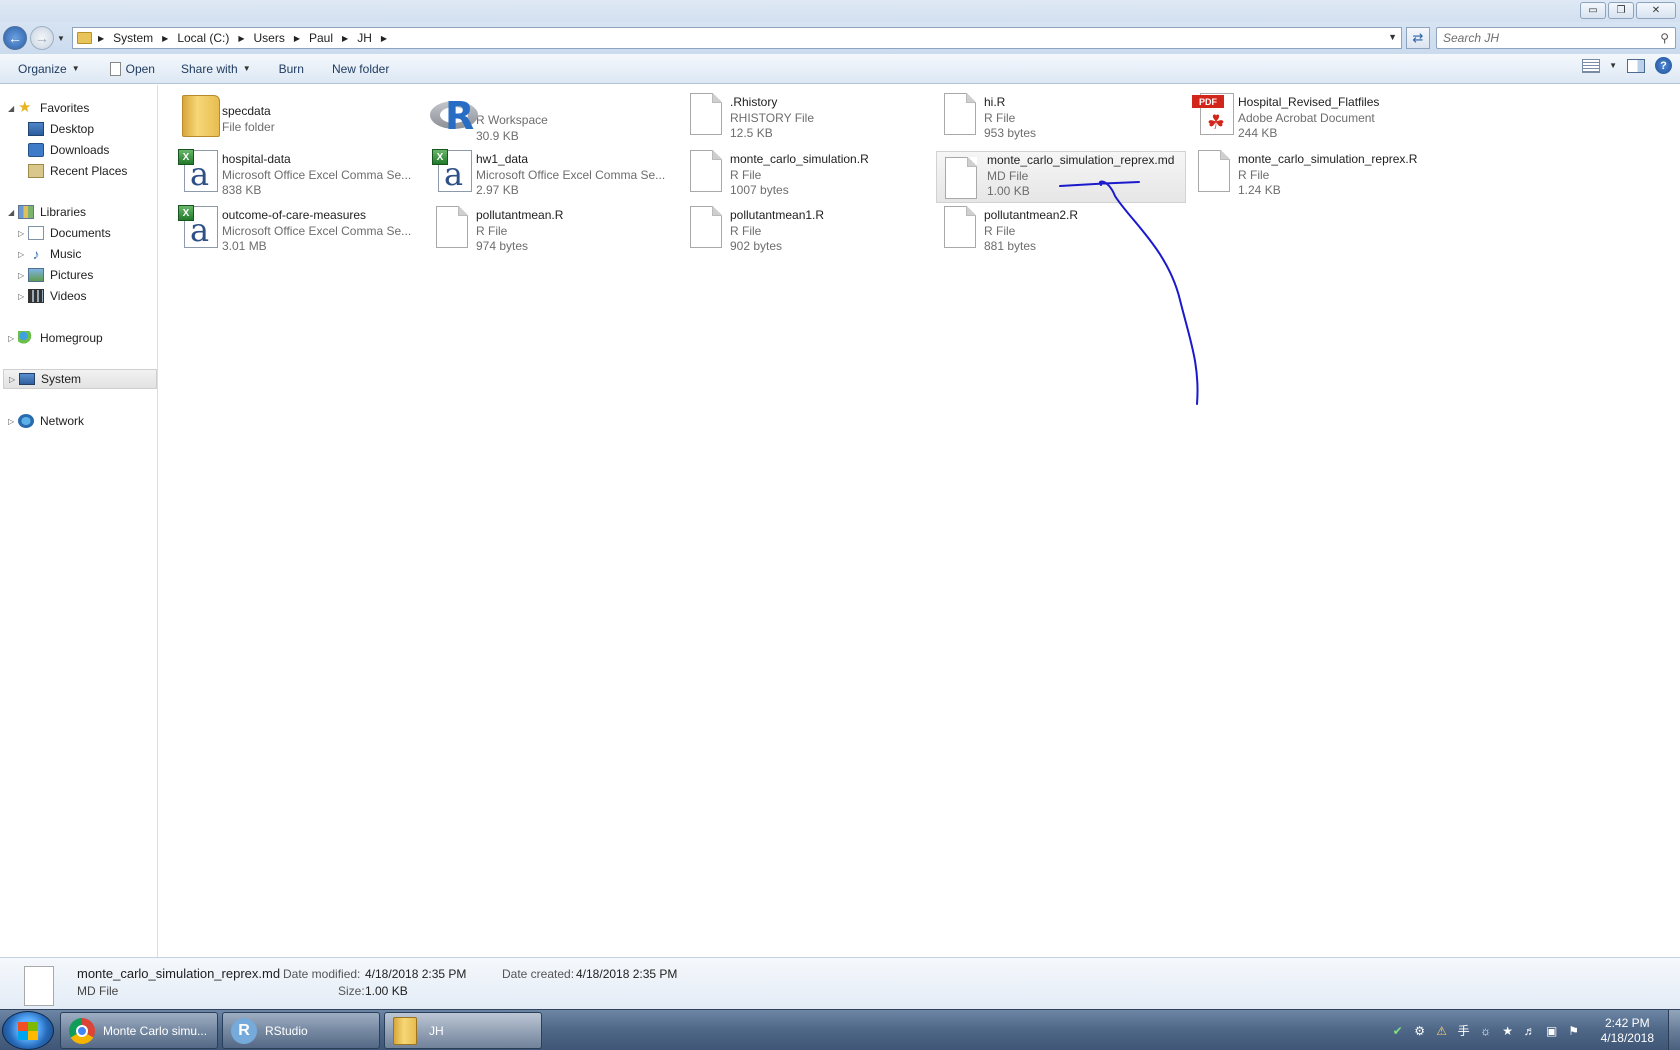 This screenshot has height=1050, width=1680. I want to click on restore-button: ❐, so click(1621, 10).